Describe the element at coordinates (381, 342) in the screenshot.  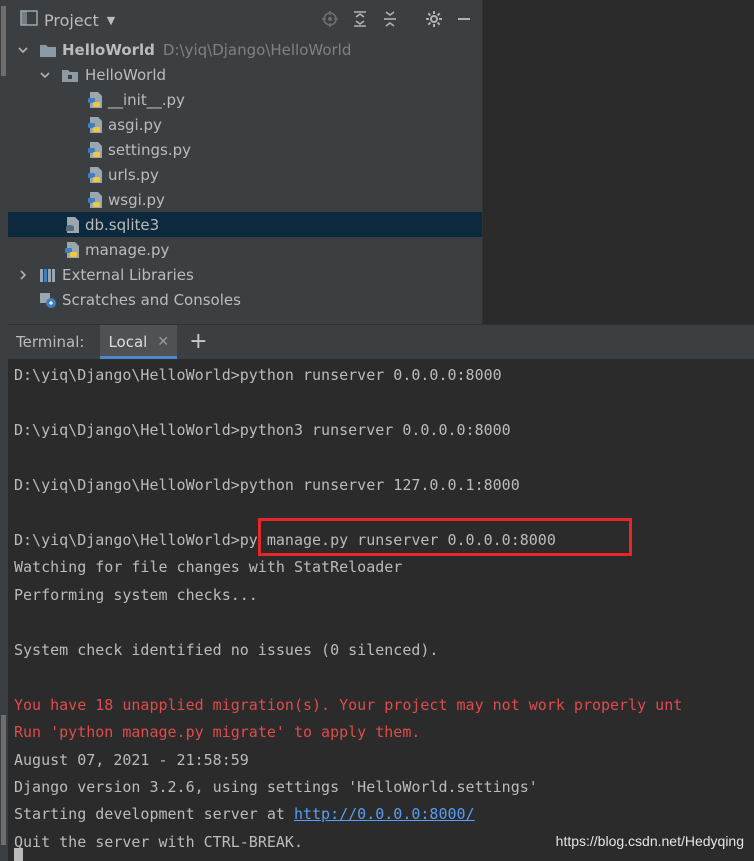
I see `terminal-tab-bar: Terminal: Local ✕ +` at that location.